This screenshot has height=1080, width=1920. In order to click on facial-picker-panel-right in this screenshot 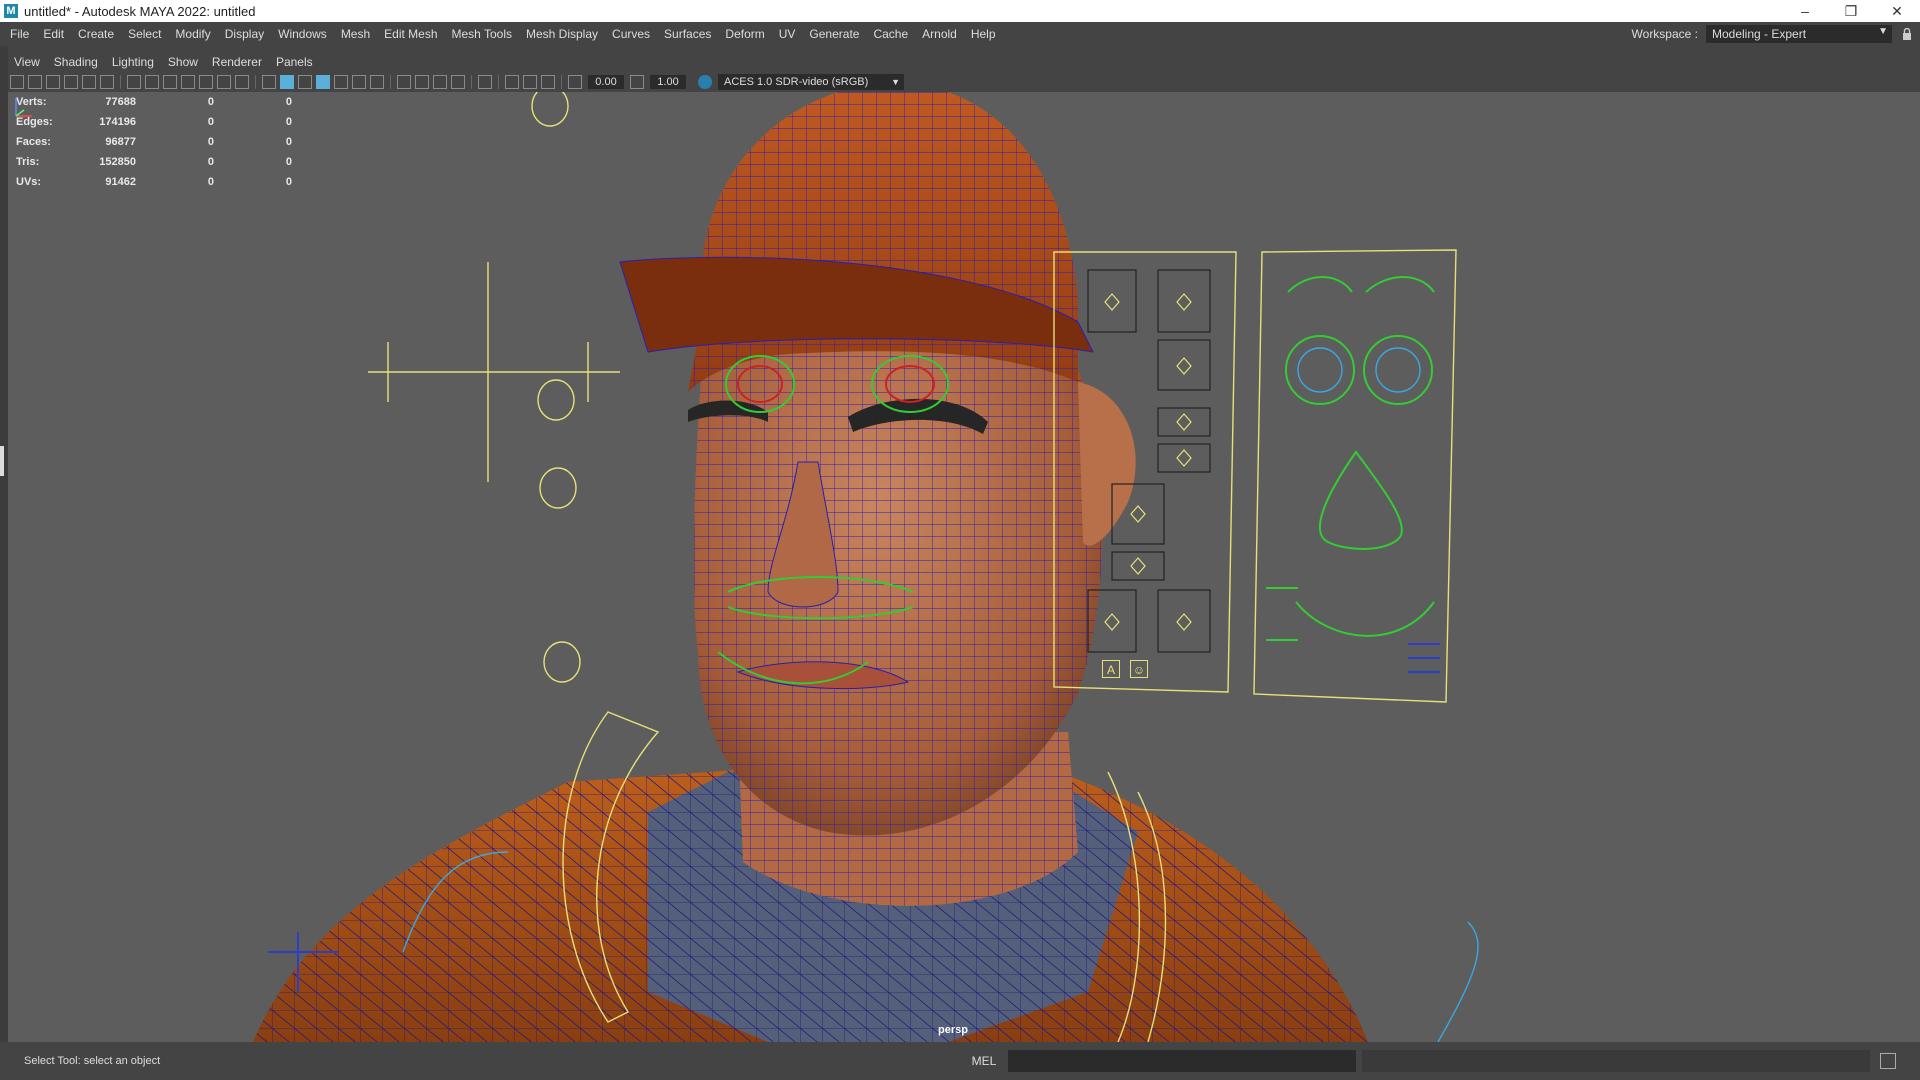, I will do `click(1355, 476)`.